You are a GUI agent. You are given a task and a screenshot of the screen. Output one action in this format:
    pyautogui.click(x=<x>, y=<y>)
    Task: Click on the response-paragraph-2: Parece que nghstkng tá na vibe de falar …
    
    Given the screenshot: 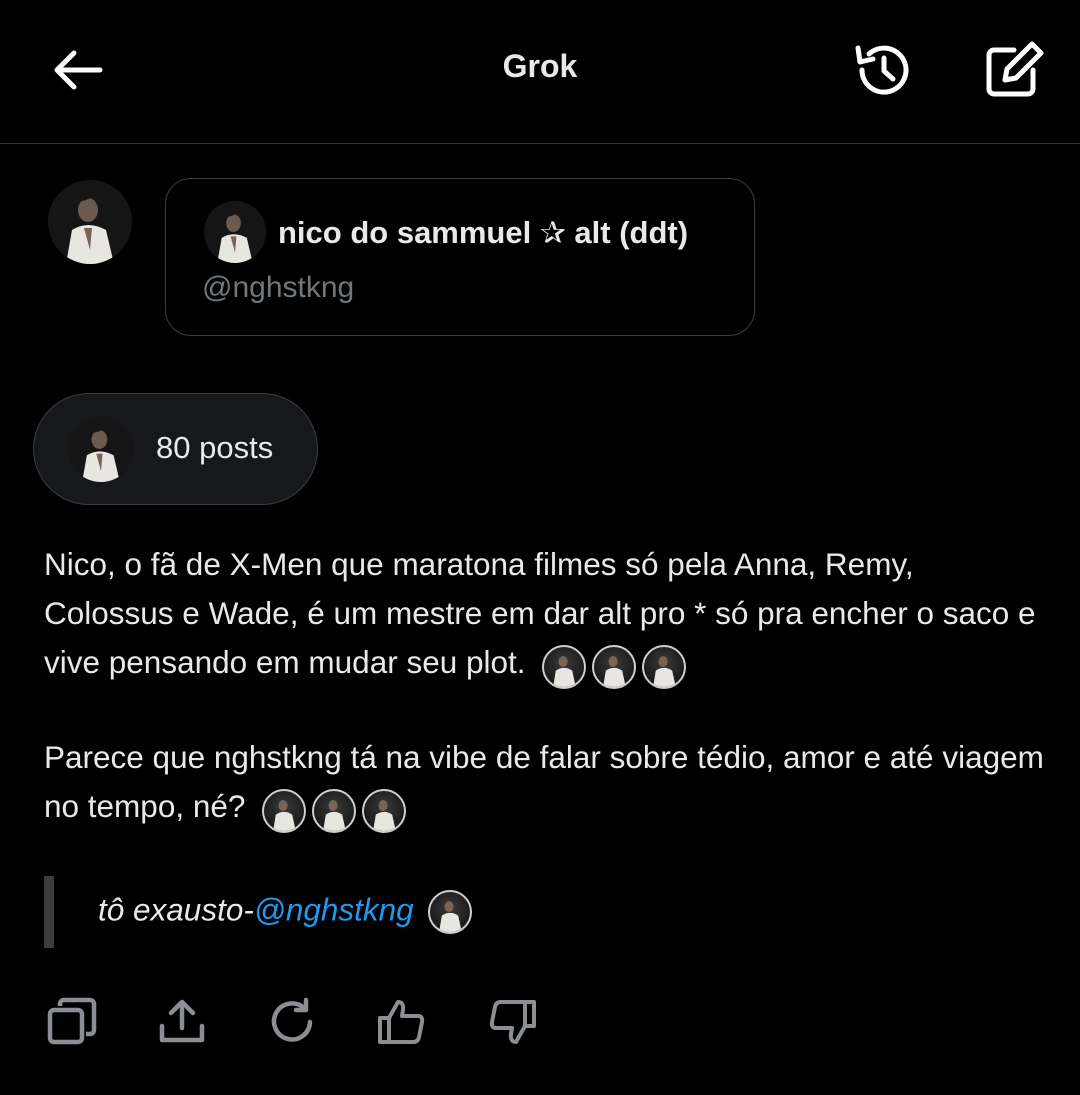 What is the action you would take?
    pyautogui.click(x=544, y=783)
    